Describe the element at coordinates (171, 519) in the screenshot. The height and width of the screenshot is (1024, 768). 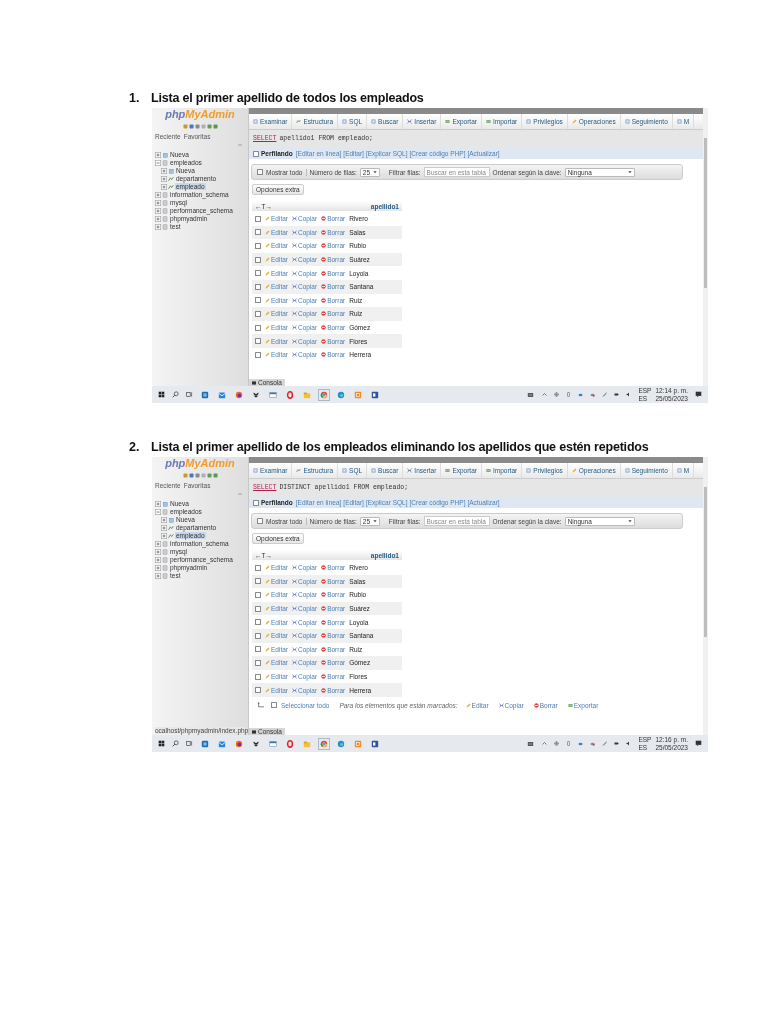
I see `new-icon` at that location.